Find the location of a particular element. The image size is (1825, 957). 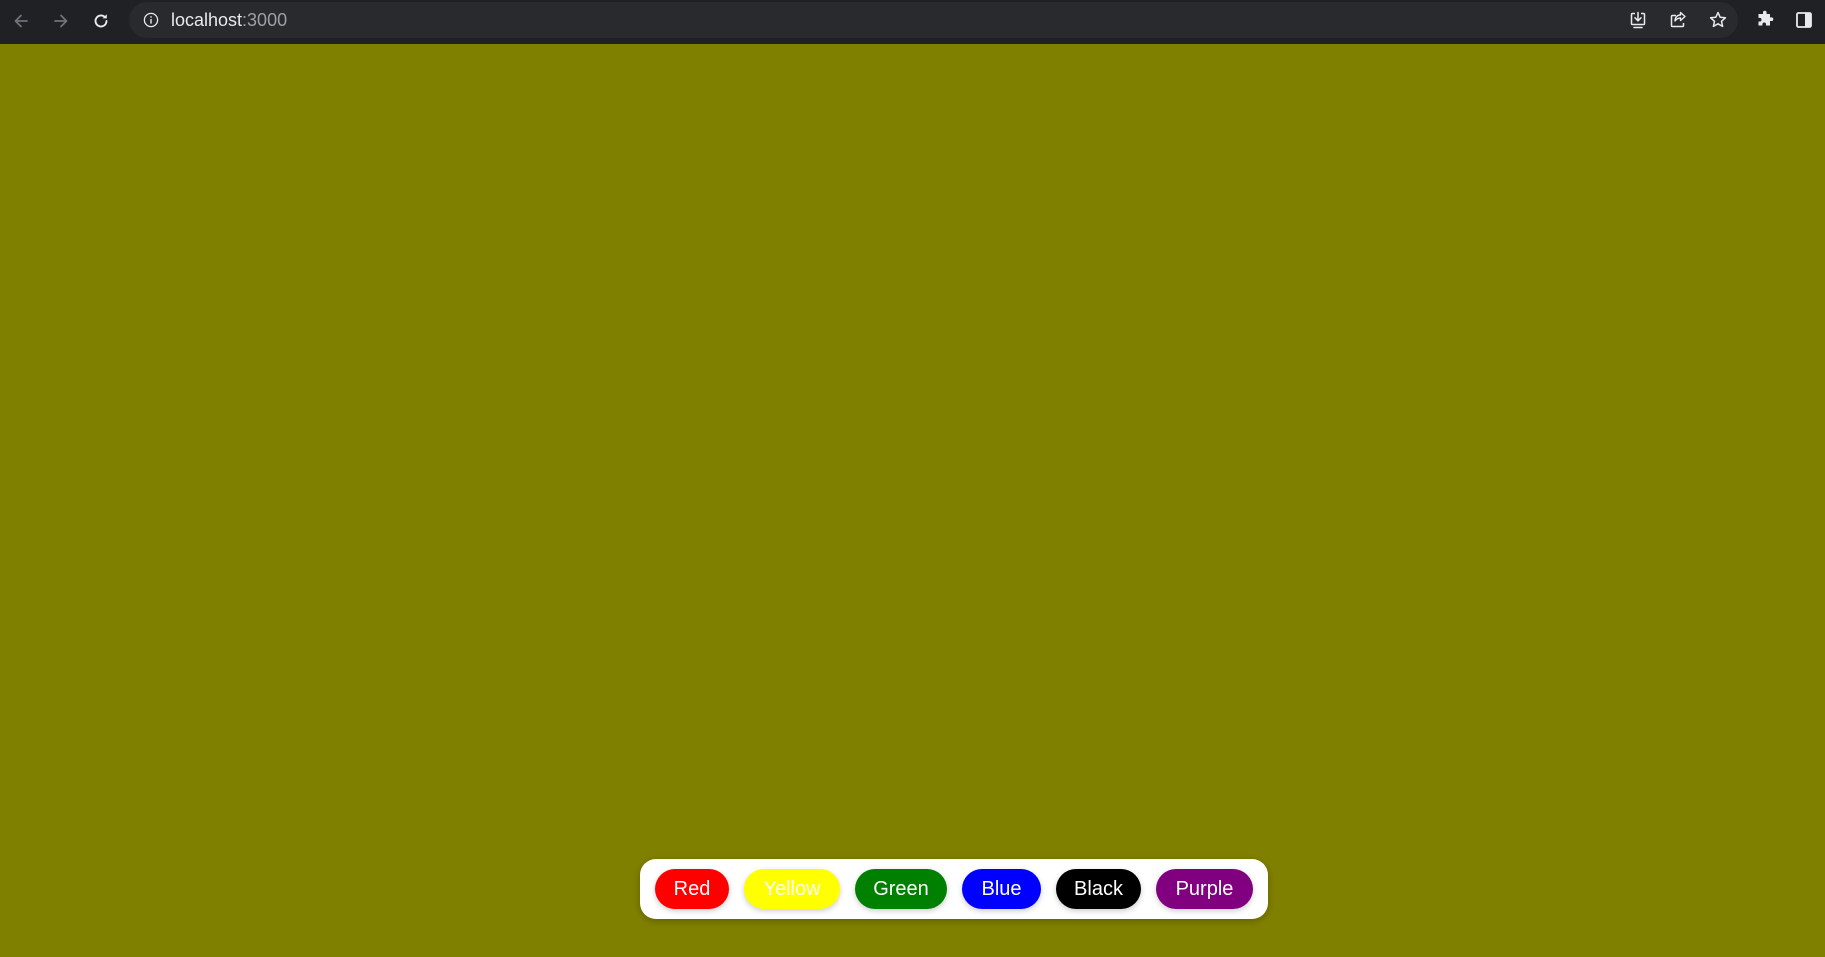

bookmark-button is located at coordinates (1718, 20).